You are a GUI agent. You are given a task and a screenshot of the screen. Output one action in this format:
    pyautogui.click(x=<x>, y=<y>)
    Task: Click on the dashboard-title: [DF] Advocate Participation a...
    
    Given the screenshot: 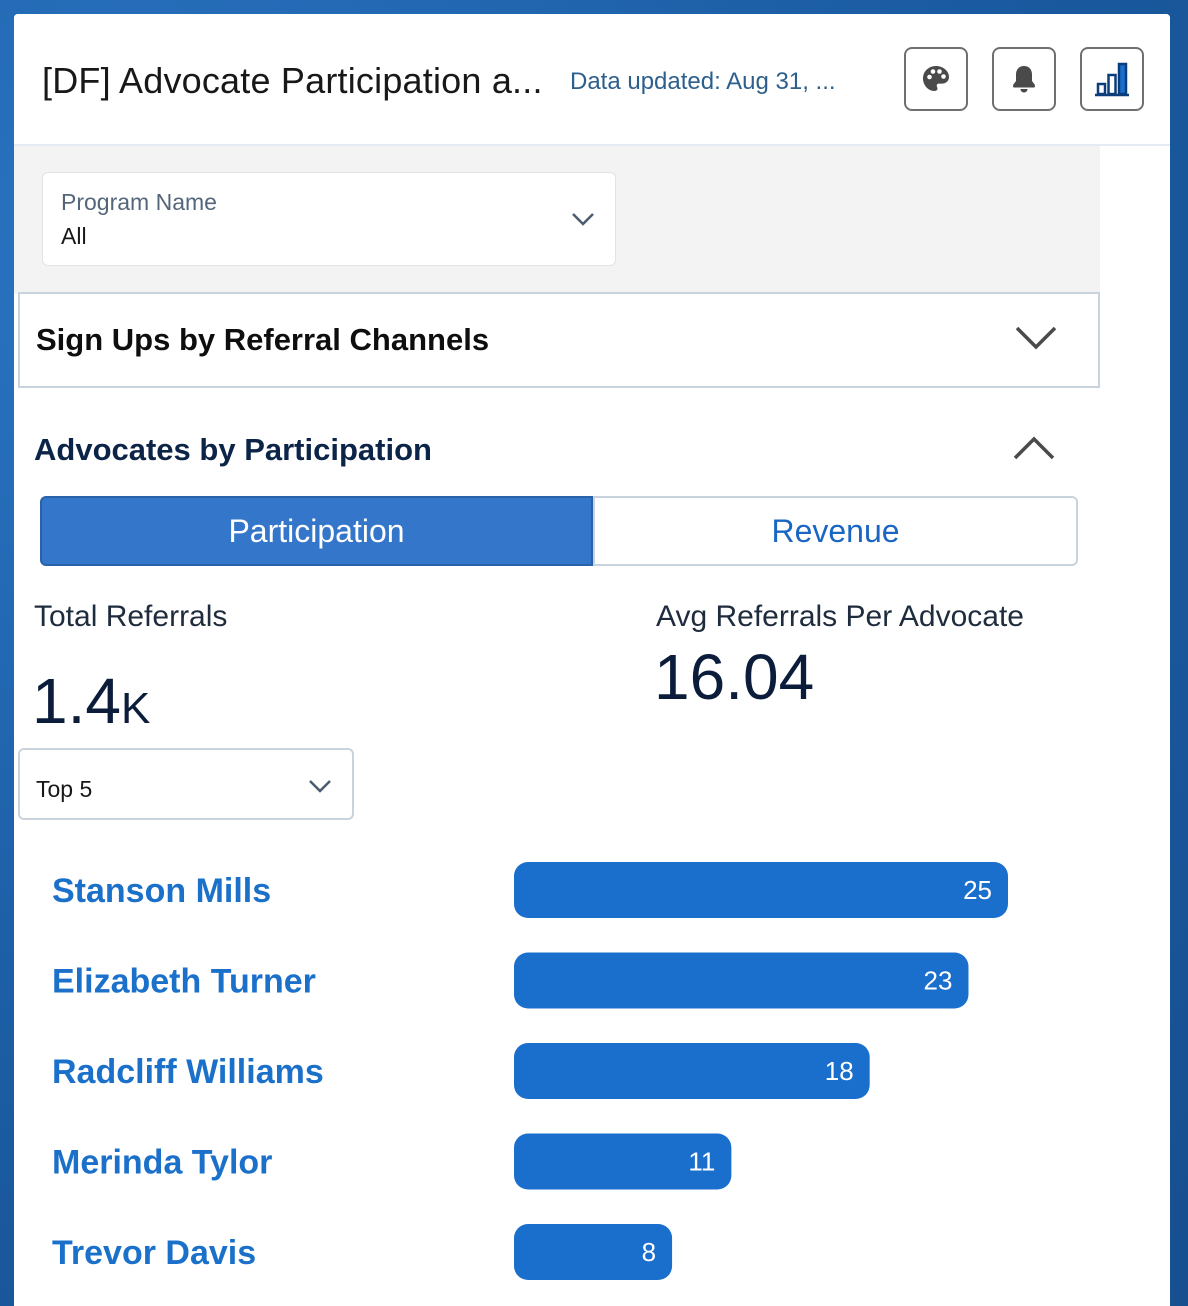 What is the action you would take?
    pyautogui.click(x=292, y=80)
    